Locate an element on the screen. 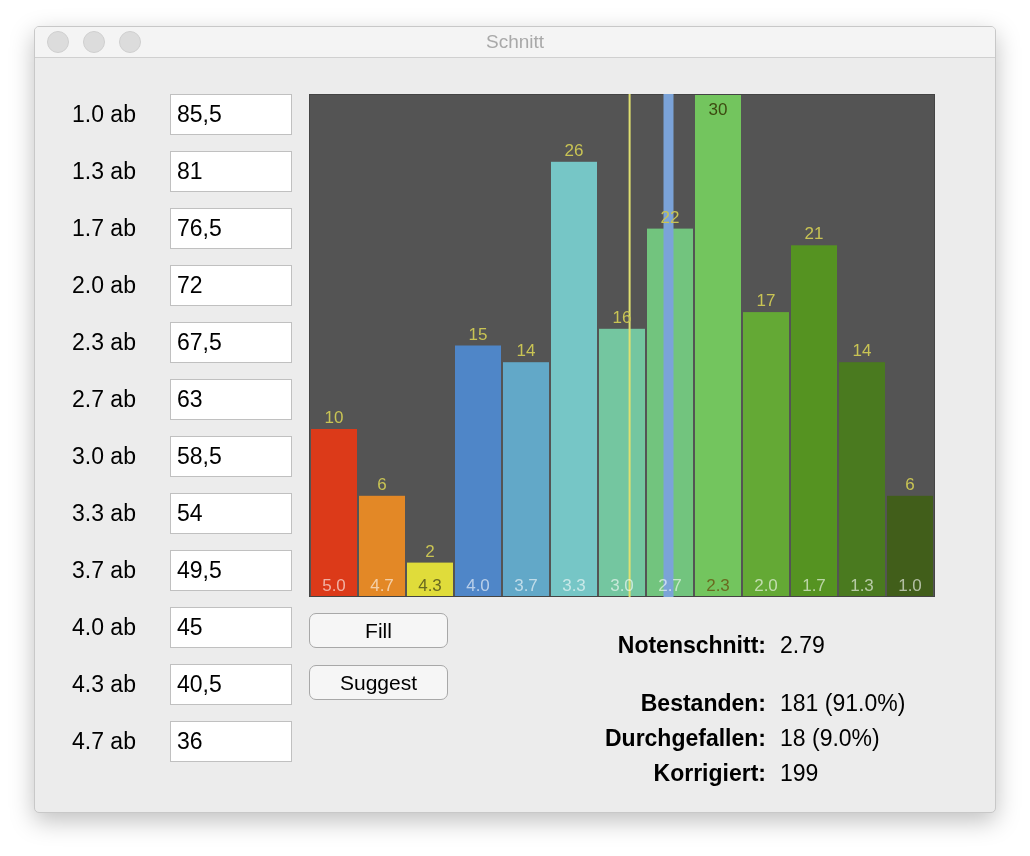 The height and width of the screenshot is (856, 1030). threshold-field: 81 is located at coordinates (231, 171).